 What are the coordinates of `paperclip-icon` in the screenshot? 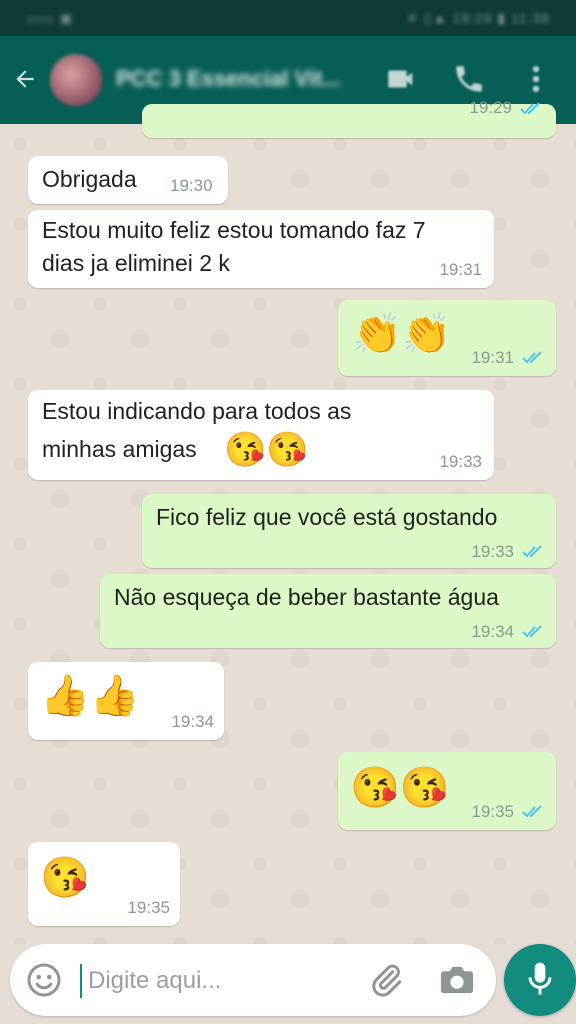 It's located at (386, 980).